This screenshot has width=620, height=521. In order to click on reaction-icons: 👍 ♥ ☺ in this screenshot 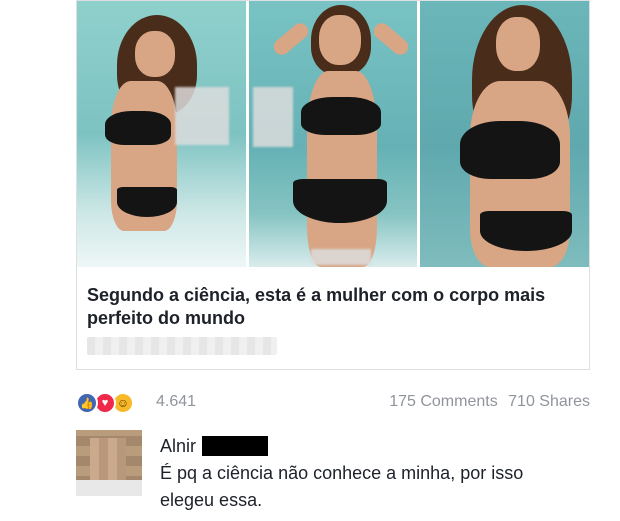, I will do `click(113, 403)`.